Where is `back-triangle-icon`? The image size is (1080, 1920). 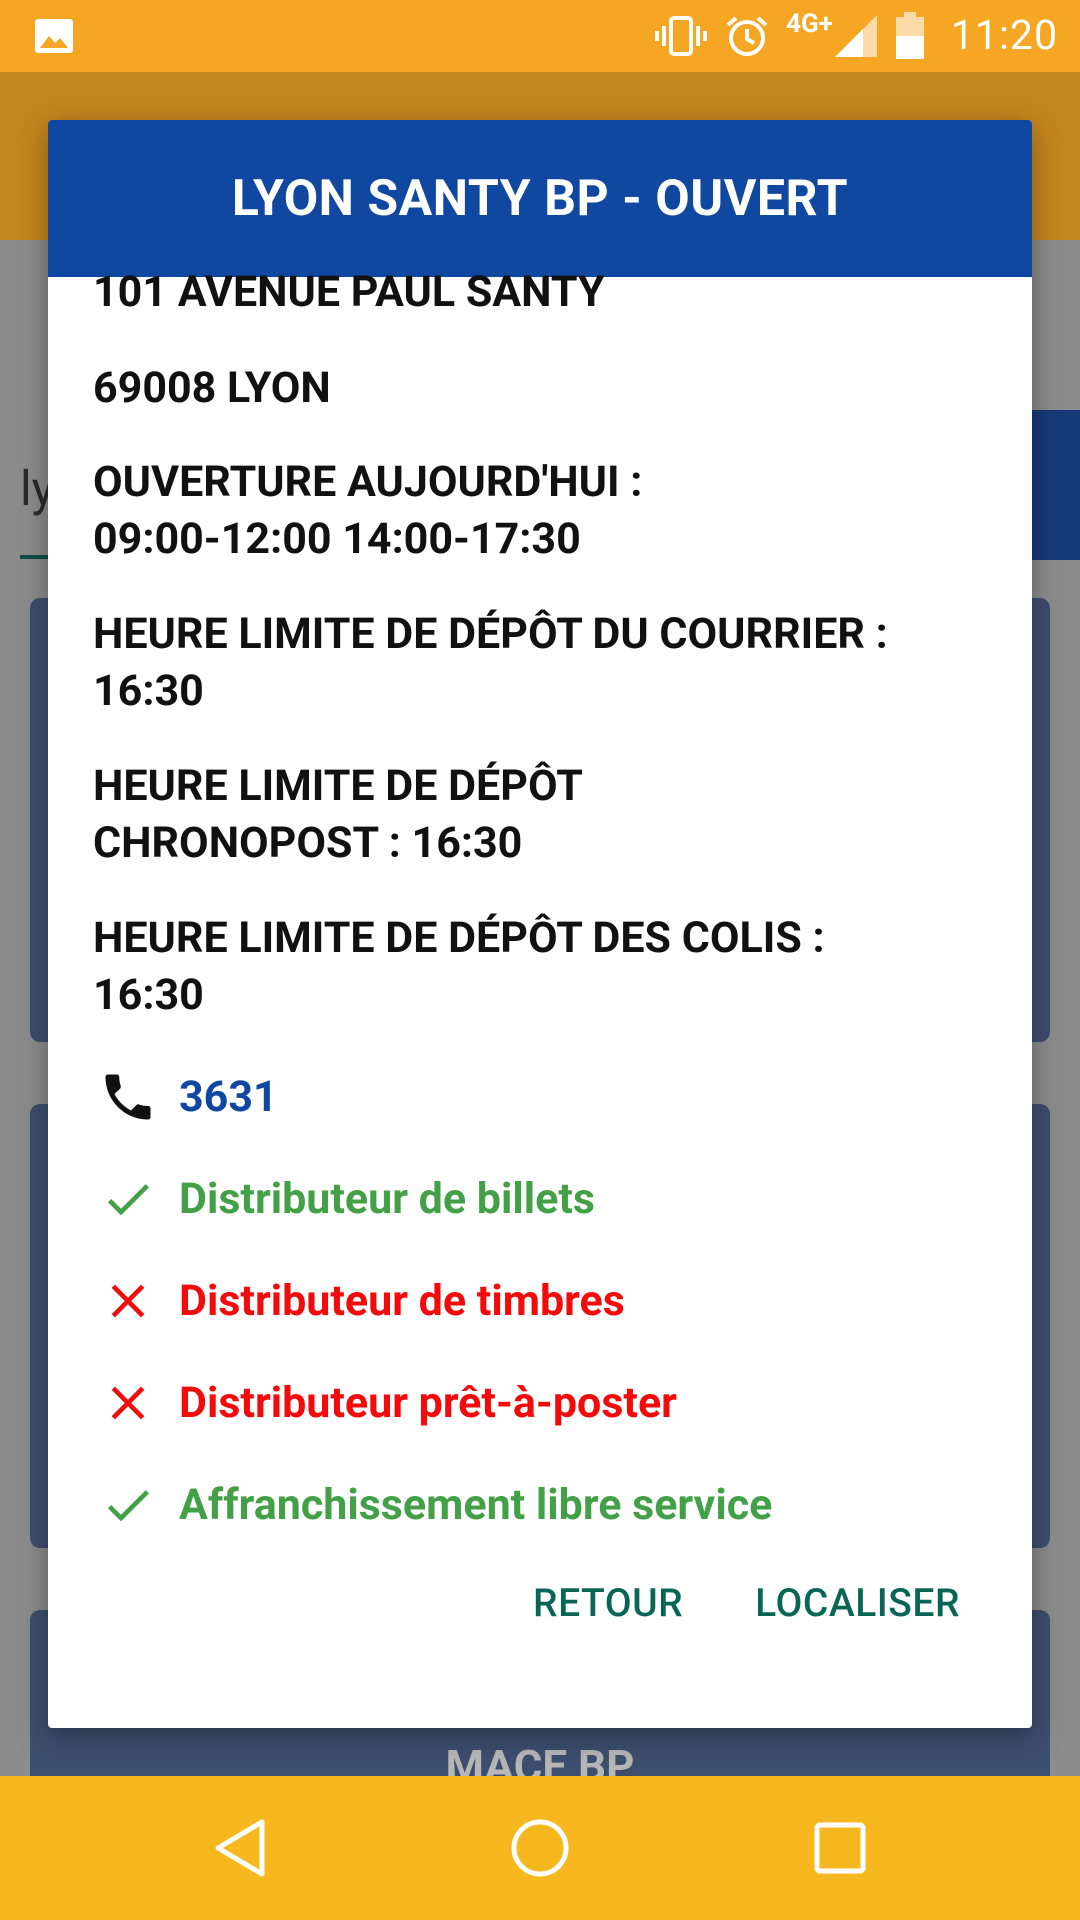 back-triangle-icon is located at coordinates (240, 1848).